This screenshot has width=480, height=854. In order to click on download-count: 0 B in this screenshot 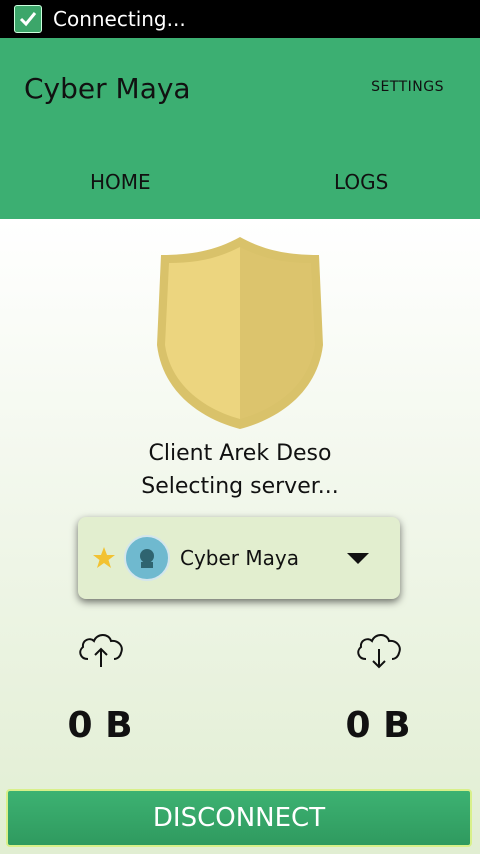, I will do `click(378, 725)`.